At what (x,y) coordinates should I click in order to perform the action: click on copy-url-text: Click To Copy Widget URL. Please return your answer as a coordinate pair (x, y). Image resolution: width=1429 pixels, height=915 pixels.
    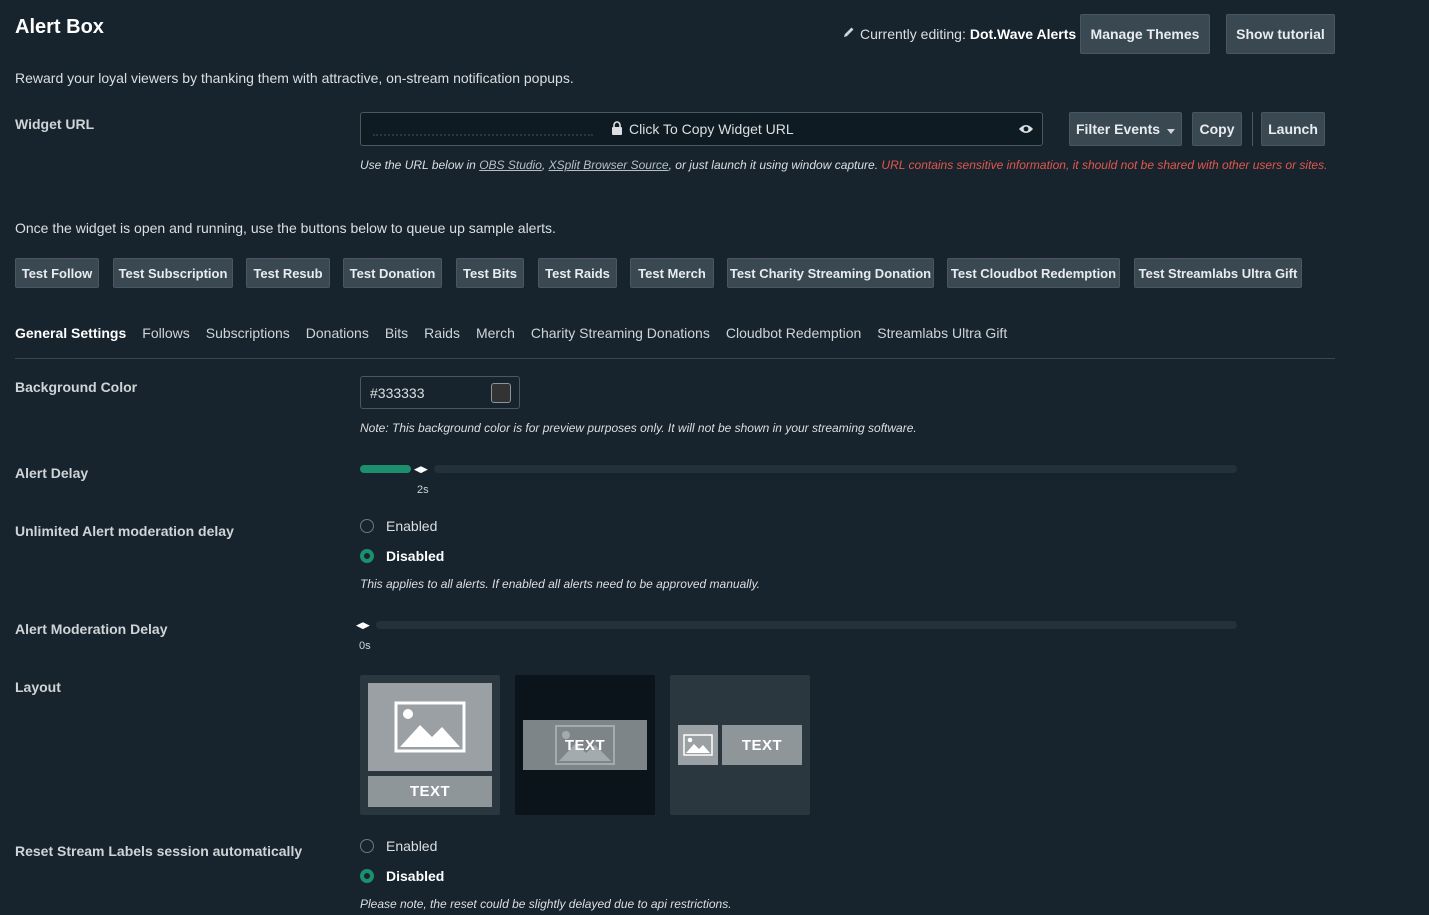
    Looking at the image, I should click on (711, 129).